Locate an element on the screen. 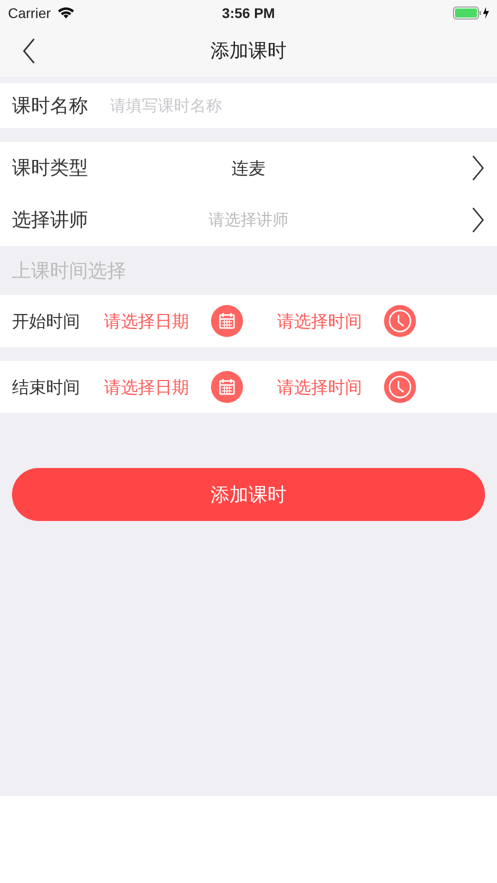  section-heading: 上课时间选择 is located at coordinates (69, 271).